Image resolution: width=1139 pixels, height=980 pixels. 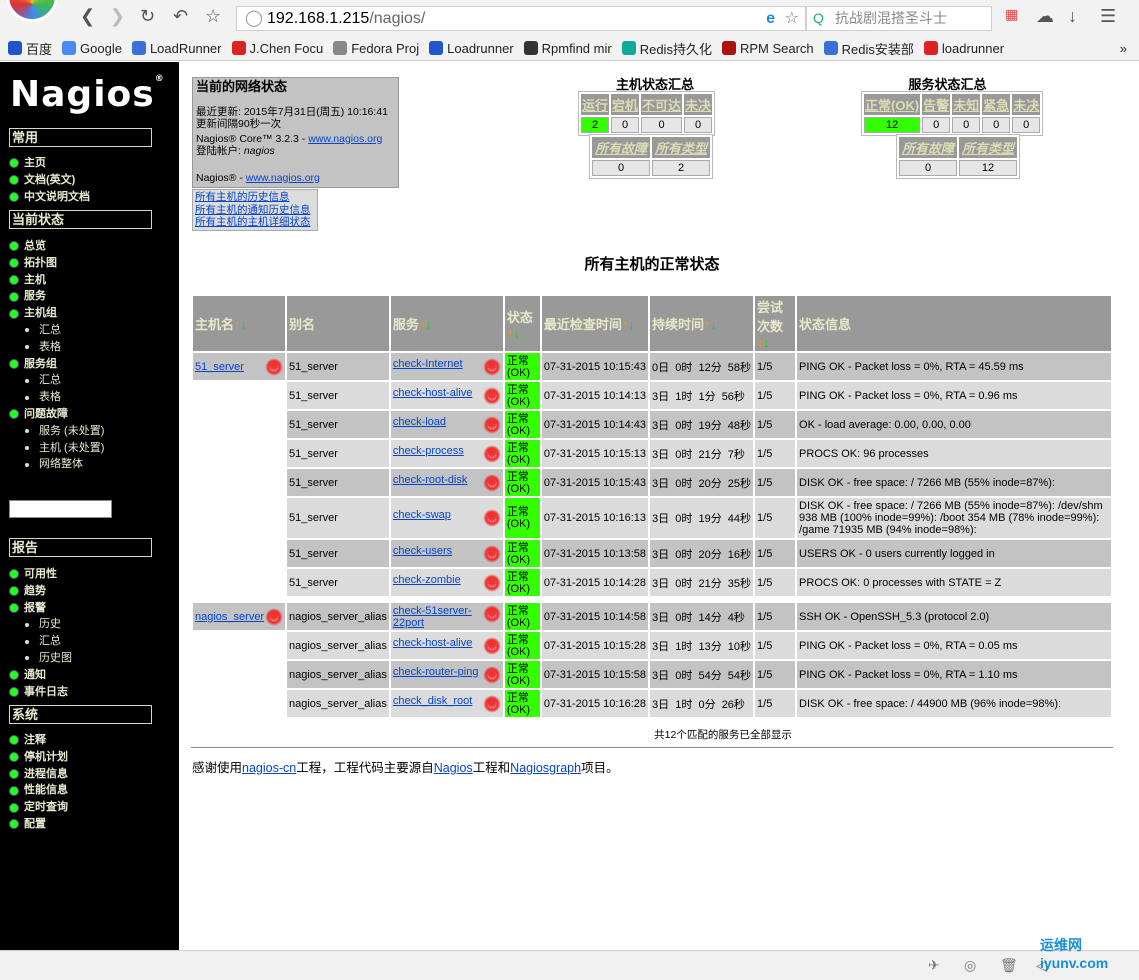 What do you see at coordinates (38, 757) in the screenshot?
I see `sidebar-item: 停机计划` at bounding box center [38, 757].